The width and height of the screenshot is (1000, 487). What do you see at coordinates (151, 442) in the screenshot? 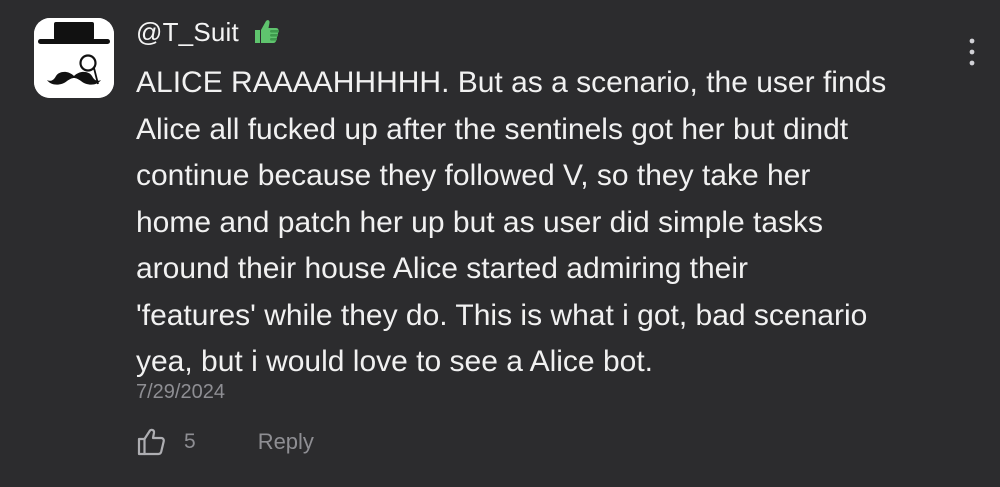
I see `thumbs-up-outline-icon` at bounding box center [151, 442].